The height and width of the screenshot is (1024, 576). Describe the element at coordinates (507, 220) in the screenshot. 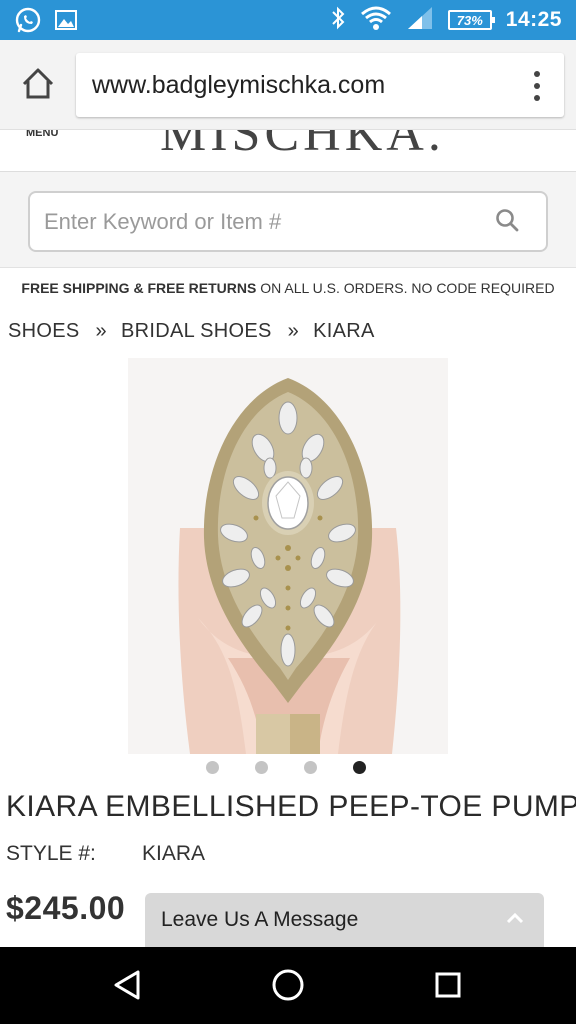

I see `search-icon` at that location.